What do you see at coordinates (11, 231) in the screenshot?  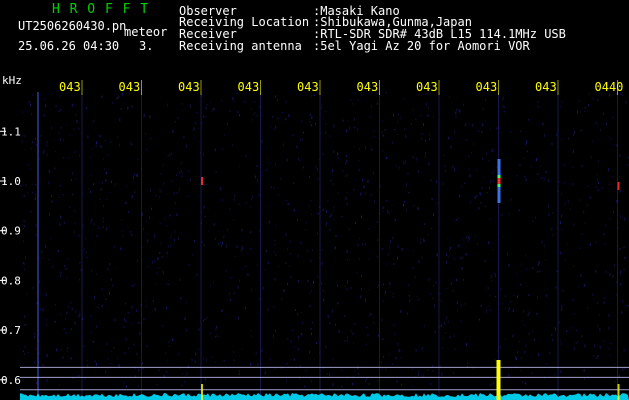 I see `y-tick-label: 0.9` at bounding box center [11, 231].